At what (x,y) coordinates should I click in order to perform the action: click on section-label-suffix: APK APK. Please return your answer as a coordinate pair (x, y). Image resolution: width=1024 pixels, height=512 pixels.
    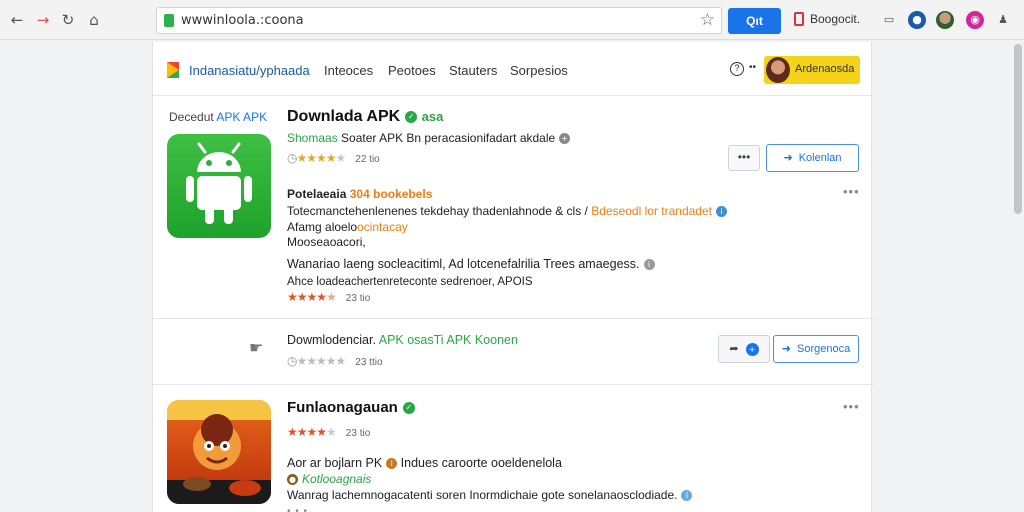
    Looking at the image, I should click on (242, 117).